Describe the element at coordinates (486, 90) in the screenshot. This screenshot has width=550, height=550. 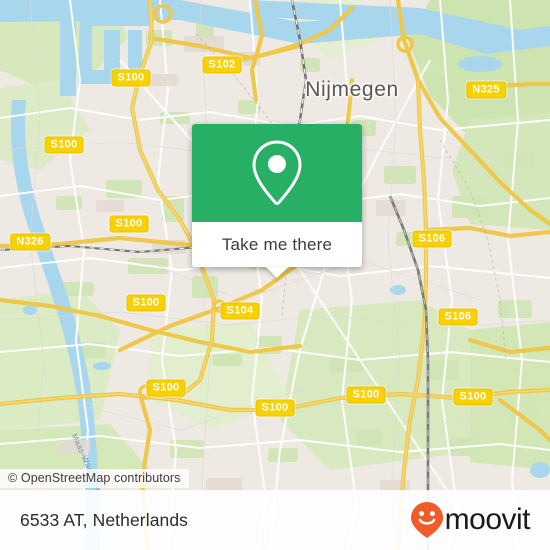
I see `road-shield: N325` at that location.